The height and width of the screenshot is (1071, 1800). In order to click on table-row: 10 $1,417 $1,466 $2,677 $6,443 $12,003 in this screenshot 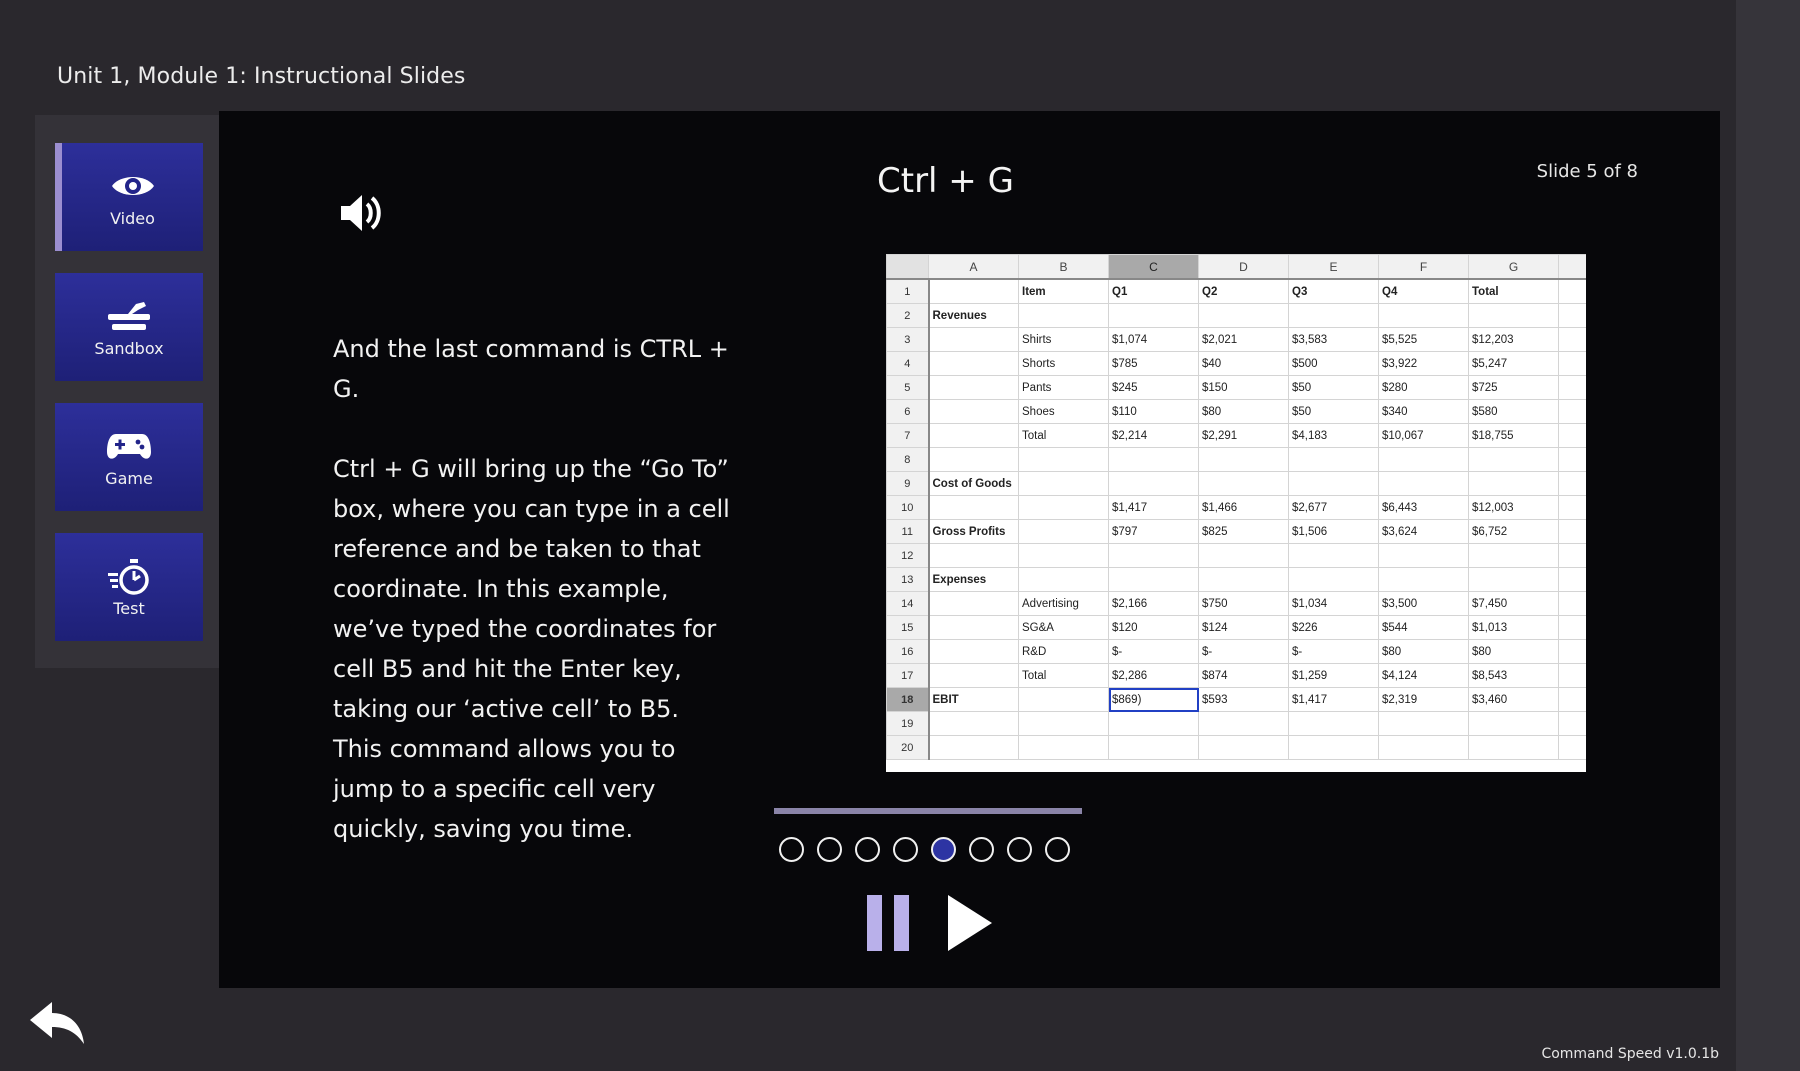, I will do `click(1236, 507)`.